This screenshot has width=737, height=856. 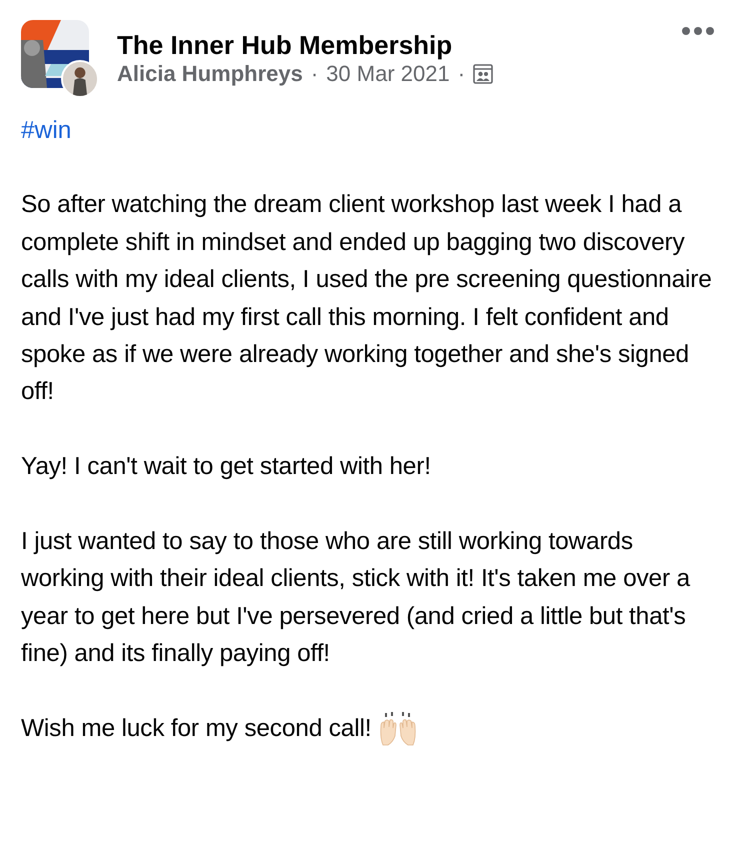 I want to click on post-date: 30 Mar 2021, so click(x=388, y=74).